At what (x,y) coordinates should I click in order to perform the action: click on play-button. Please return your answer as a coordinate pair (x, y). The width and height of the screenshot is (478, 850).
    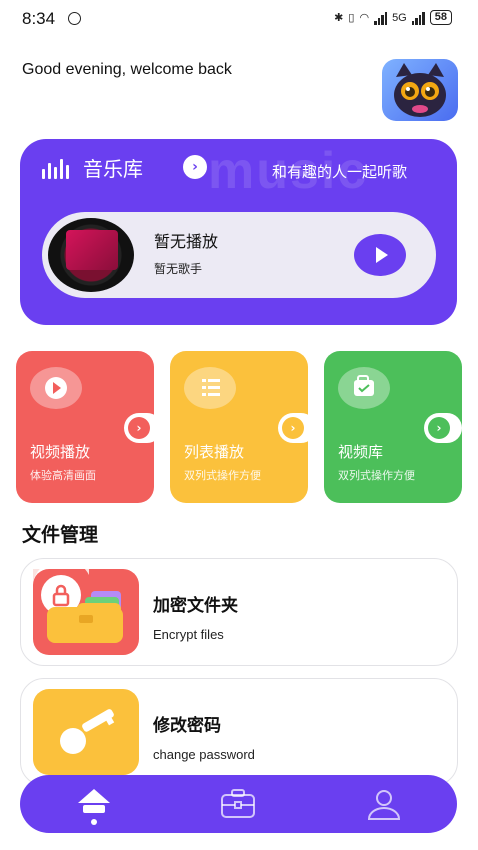
    Looking at the image, I should click on (380, 255).